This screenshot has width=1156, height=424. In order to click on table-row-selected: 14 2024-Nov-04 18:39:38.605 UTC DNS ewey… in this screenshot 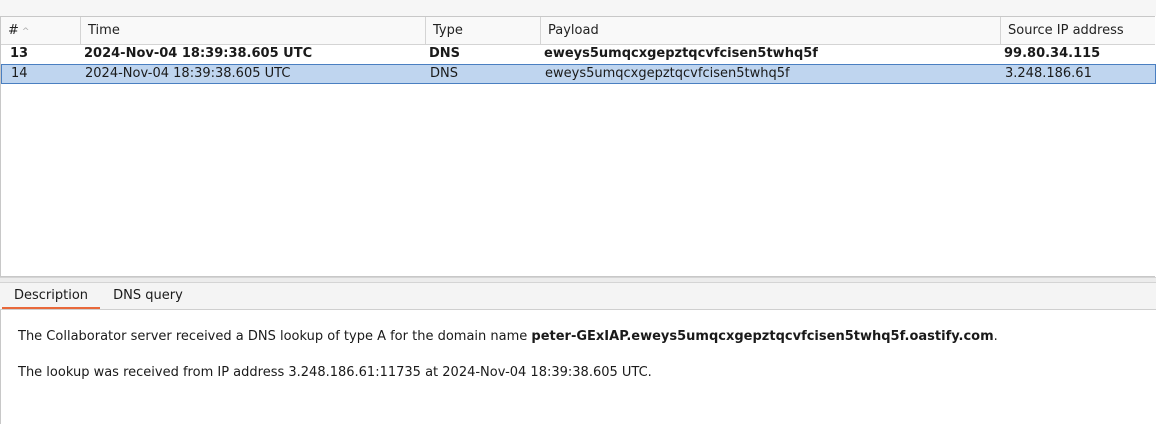, I will do `click(578, 74)`.